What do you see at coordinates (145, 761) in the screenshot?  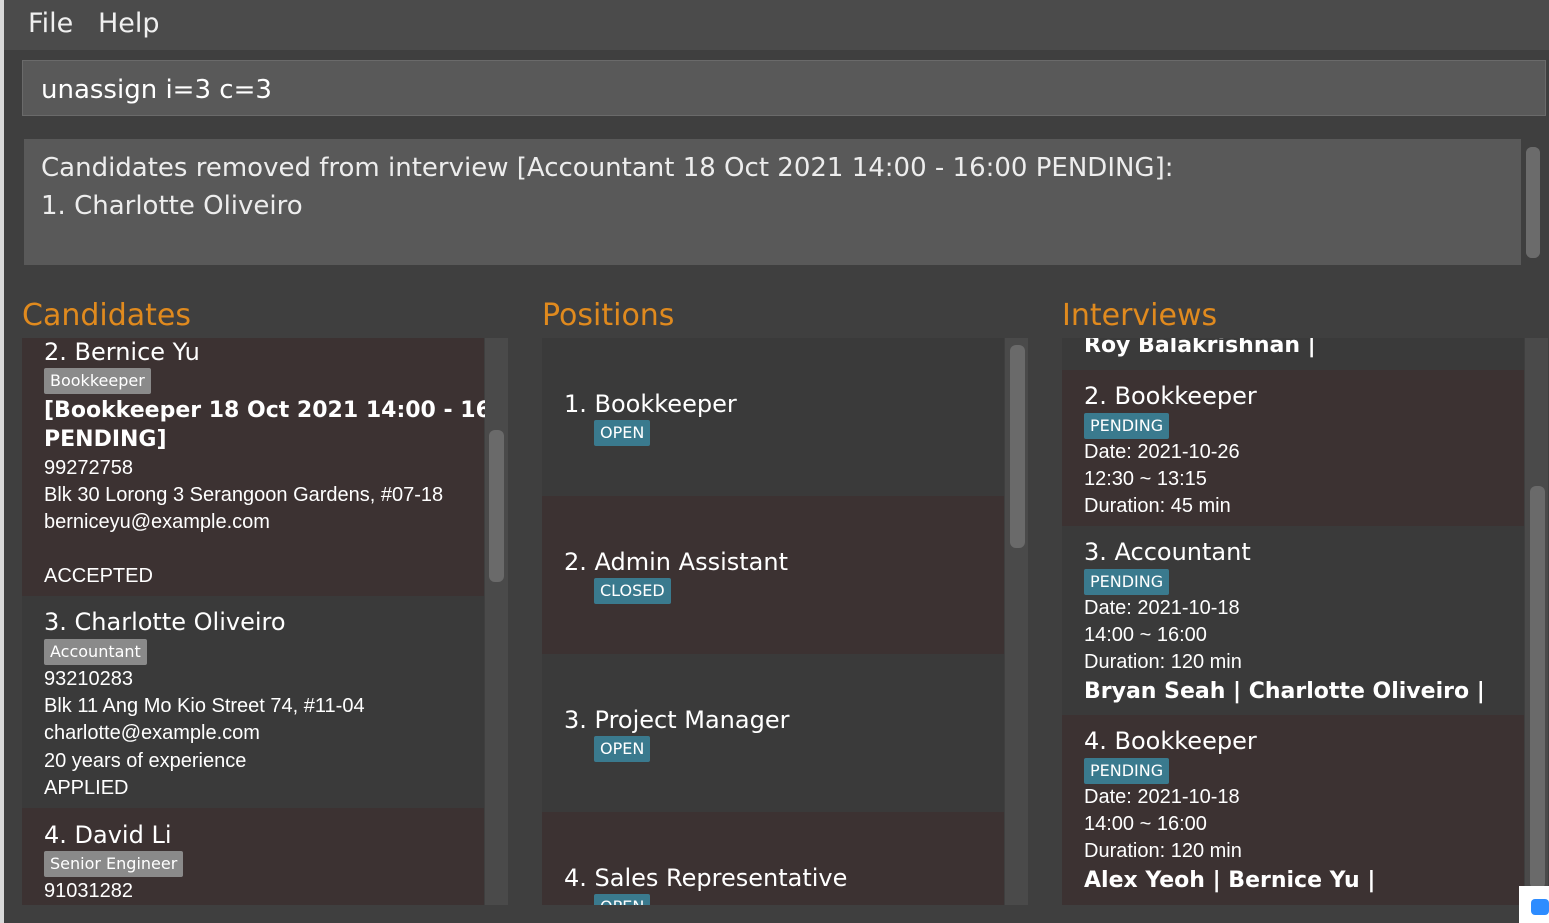 I see `candidate-experience: 20 years of experience` at bounding box center [145, 761].